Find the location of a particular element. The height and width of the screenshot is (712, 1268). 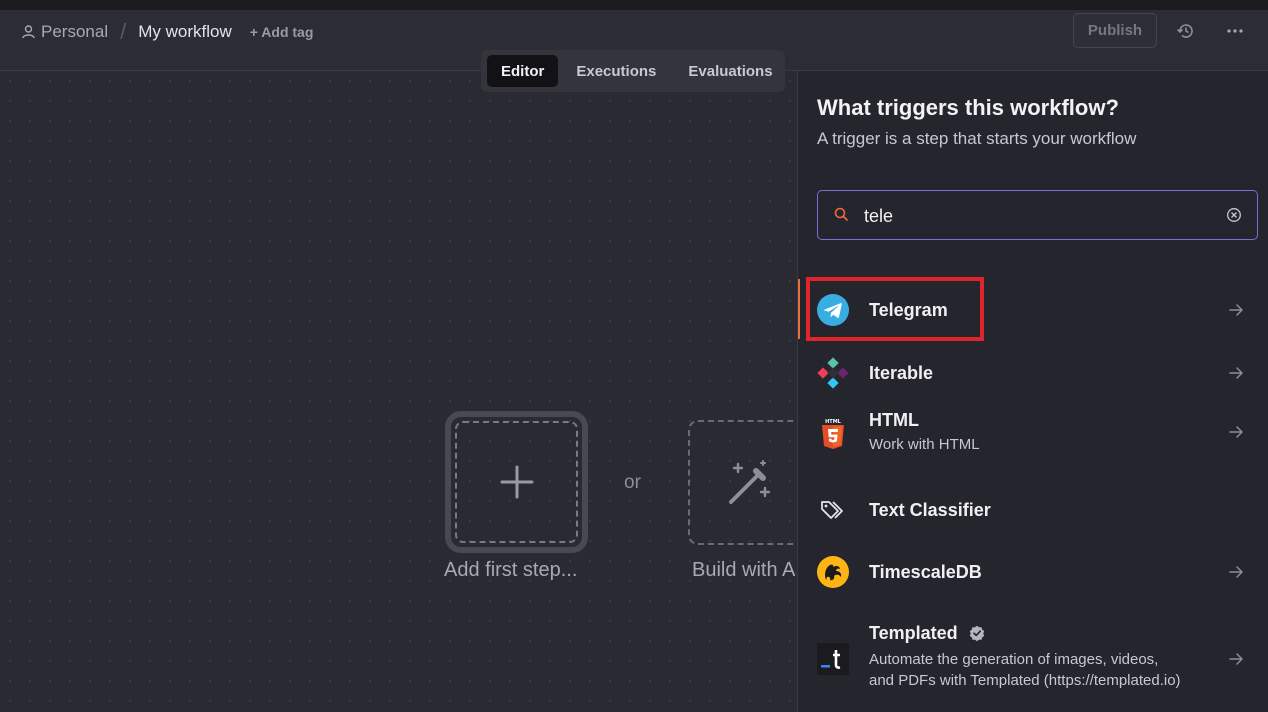

timescaledb-icon is located at coordinates (833, 572).